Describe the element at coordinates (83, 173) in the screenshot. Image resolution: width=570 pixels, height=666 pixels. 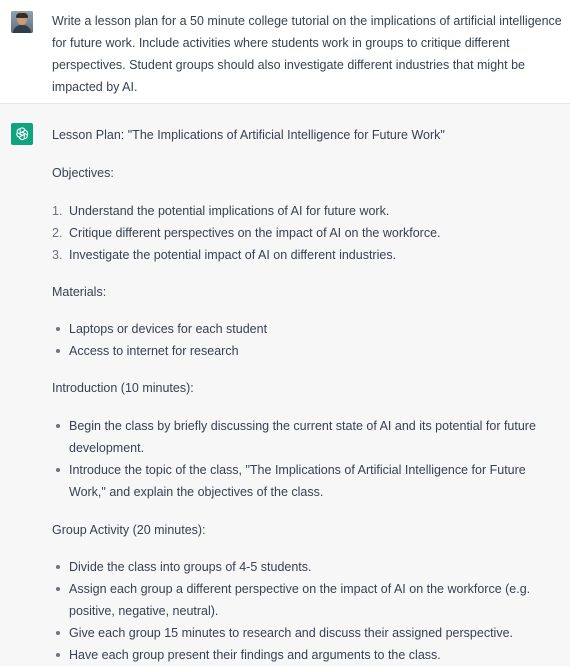
I see `objectives-heading: Objectives:` at that location.